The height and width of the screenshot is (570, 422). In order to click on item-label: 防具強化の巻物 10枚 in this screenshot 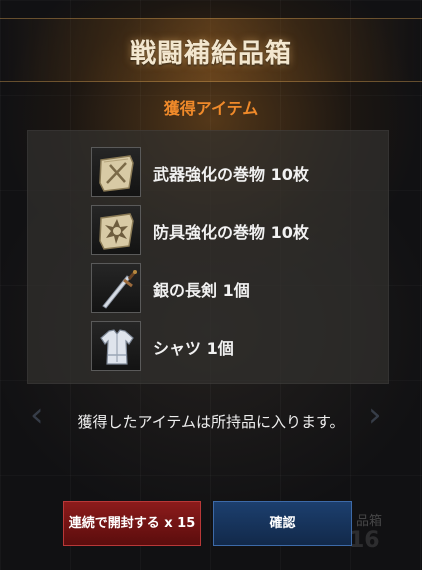, I will do `click(231, 232)`.